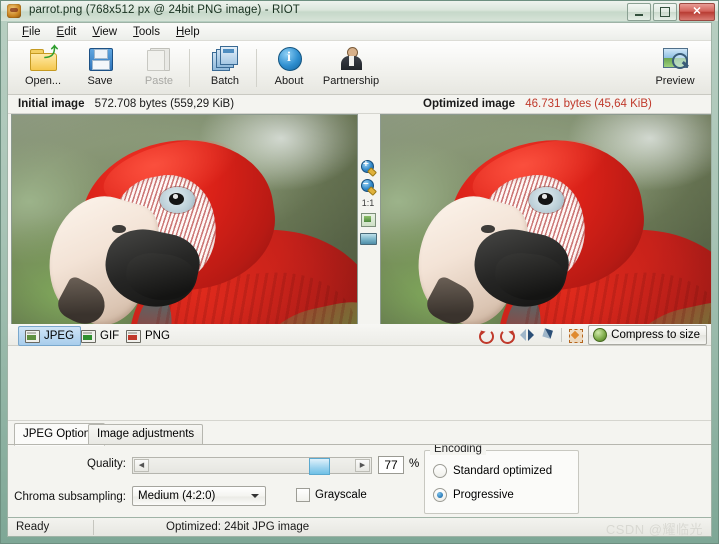 The height and width of the screenshot is (544, 719). Describe the element at coordinates (157, 336) in the screenshot. I see `format-tab-png-label: PNG` at that location.